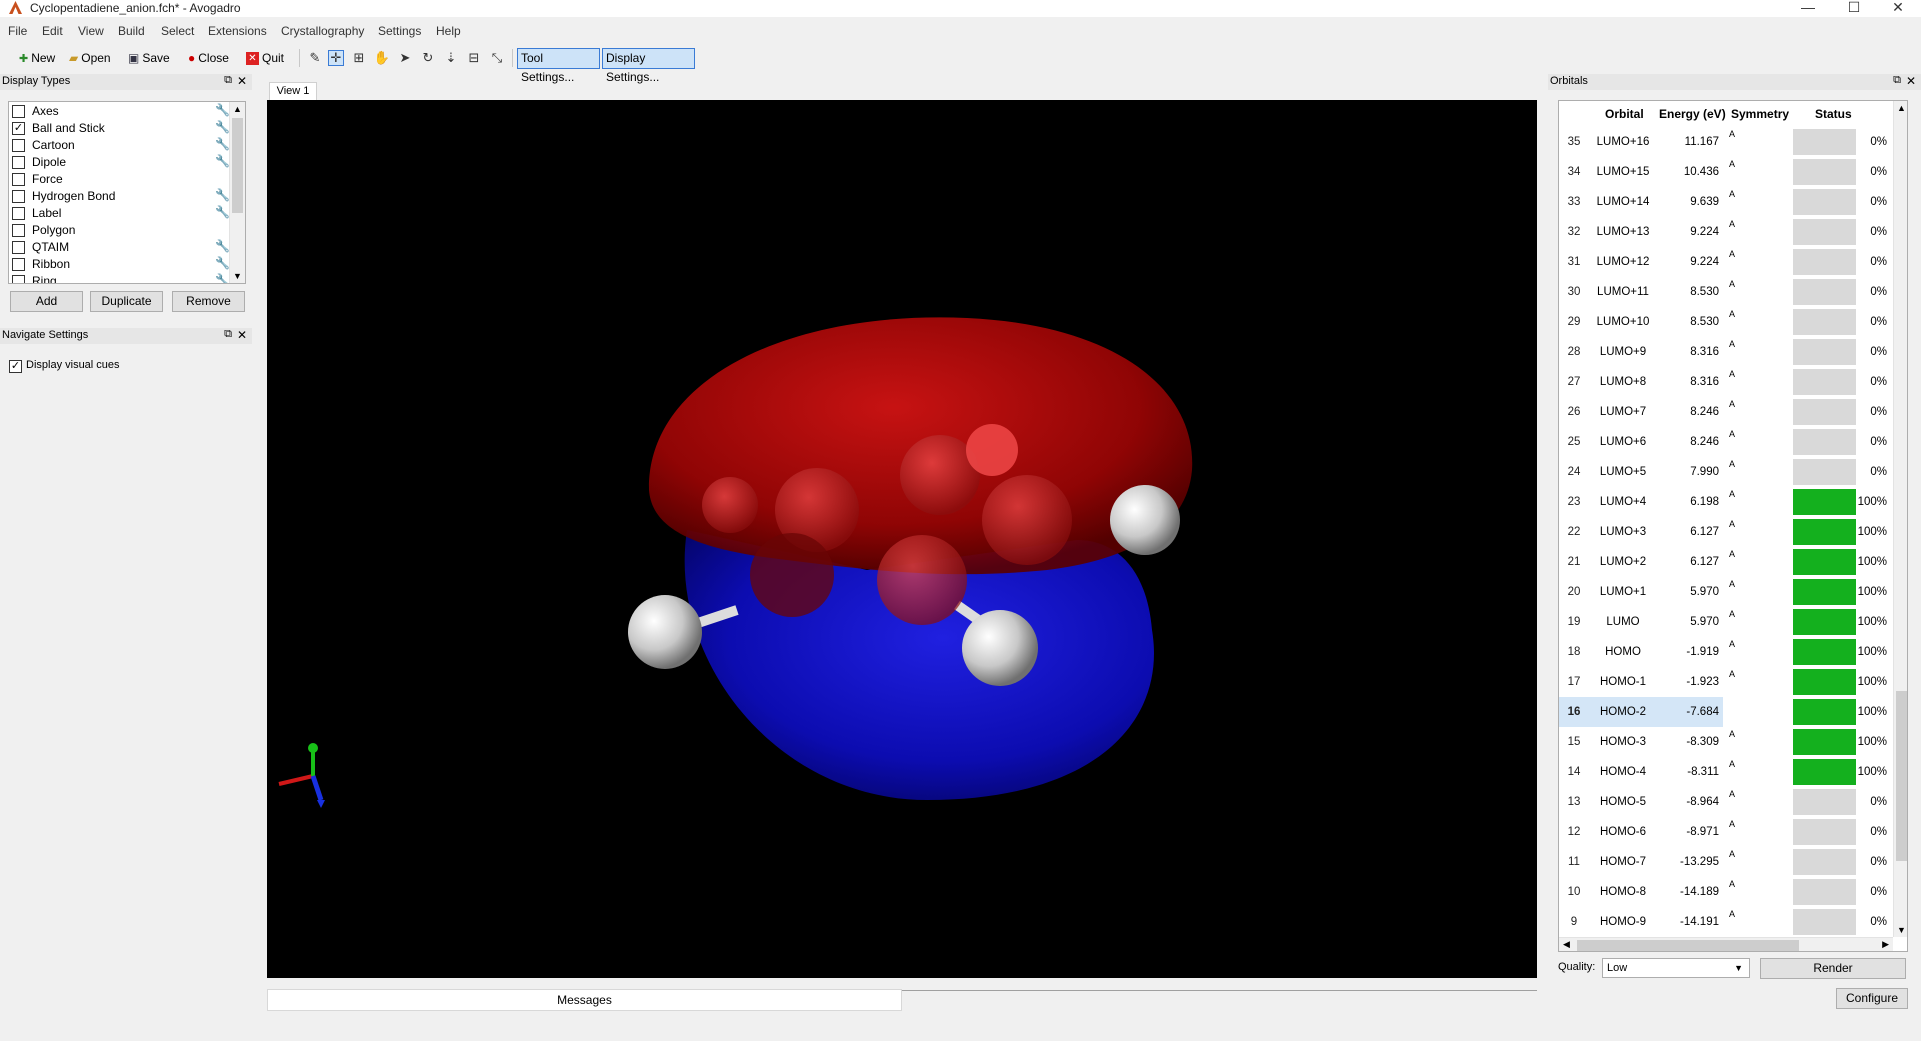 This screenshot has height=1041, width=1921. Describe the element at coordinates (1726, 292) in the screenshot. I see `table-row: 30 LUMO+11 8.530 A 0%` at that location.